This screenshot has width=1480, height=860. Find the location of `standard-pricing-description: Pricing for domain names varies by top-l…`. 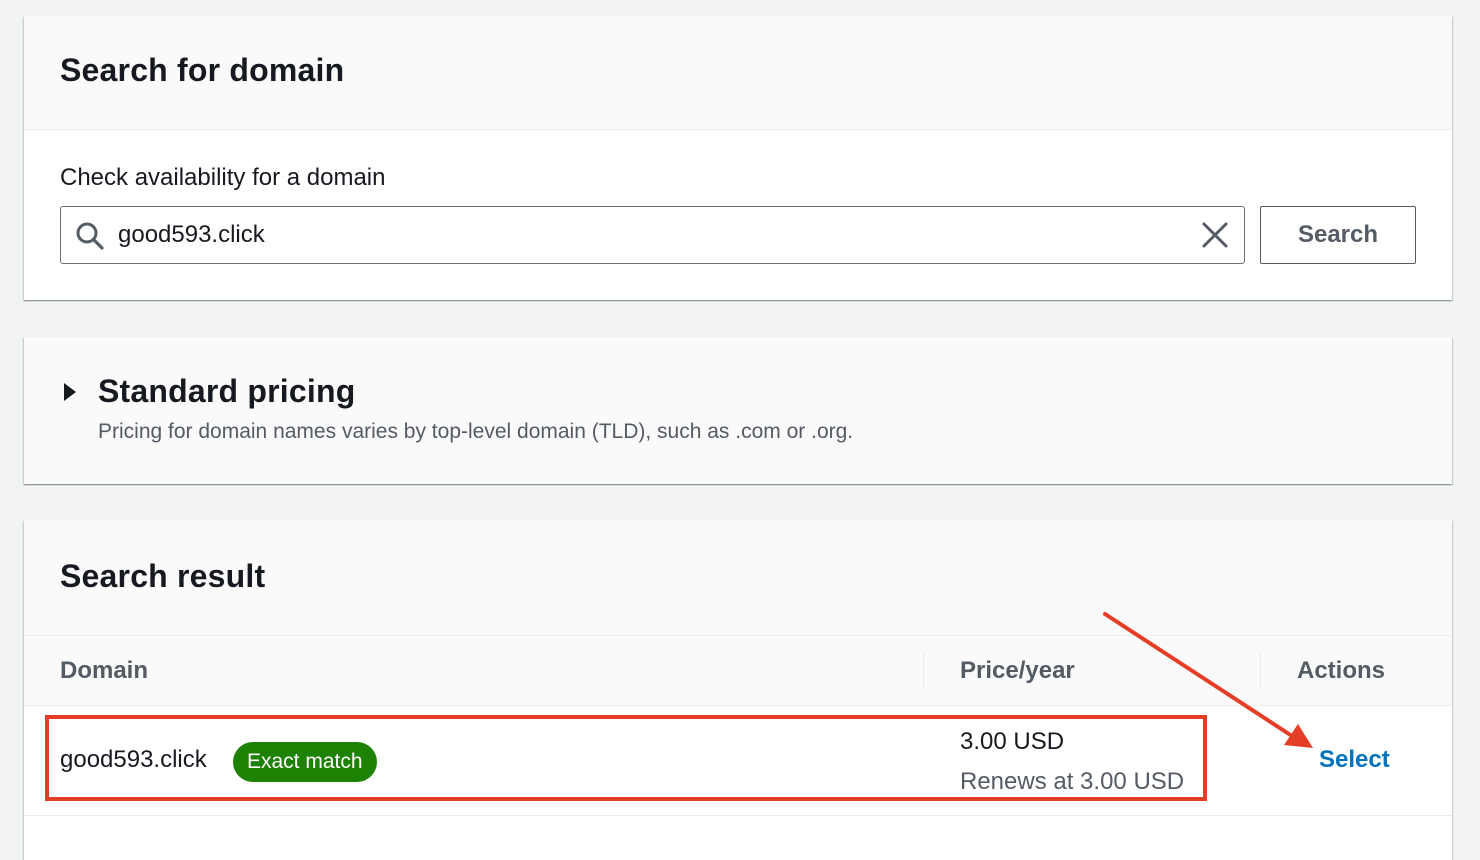

standard-pricing-description: Pricing for domain names varies by top-l… is located at coordinates (476, 431).